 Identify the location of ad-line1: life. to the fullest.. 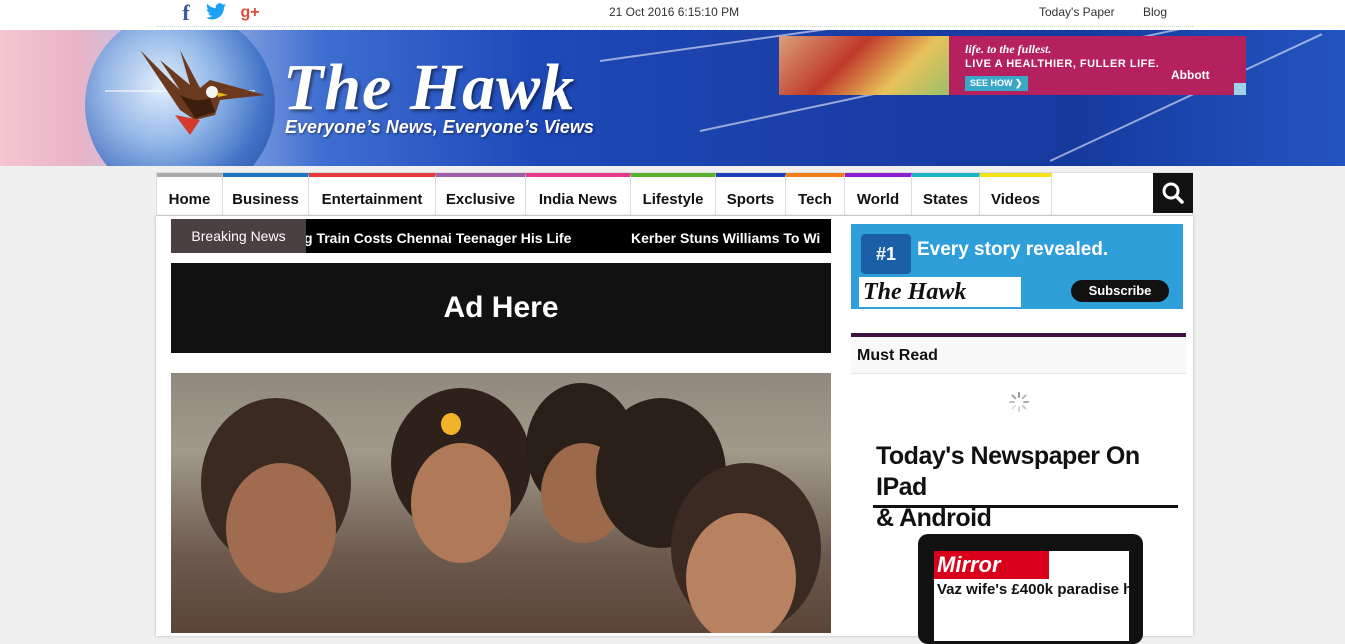
(1008, 49).